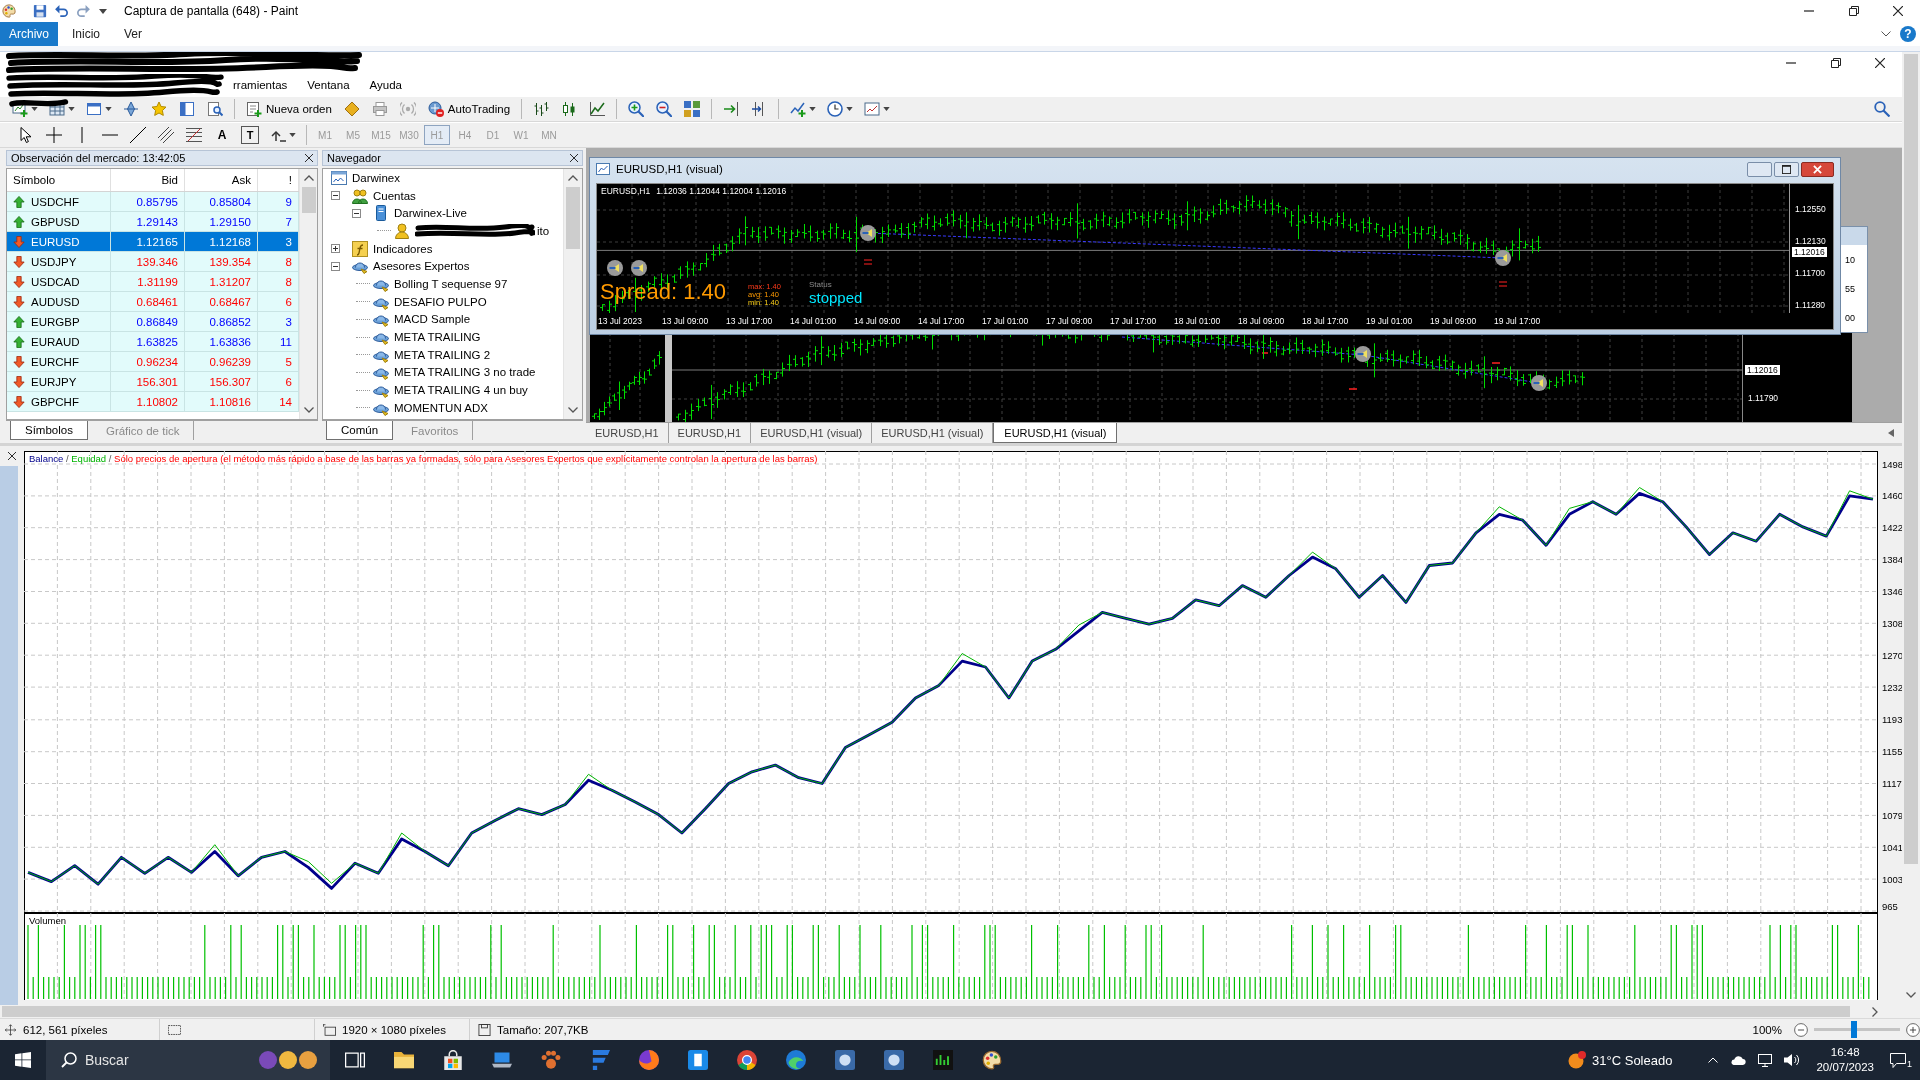 Image resolution: width=1920 pixels, height=1080 pixels. I want to click on table-cell: EURCHF, so click(55, 361).